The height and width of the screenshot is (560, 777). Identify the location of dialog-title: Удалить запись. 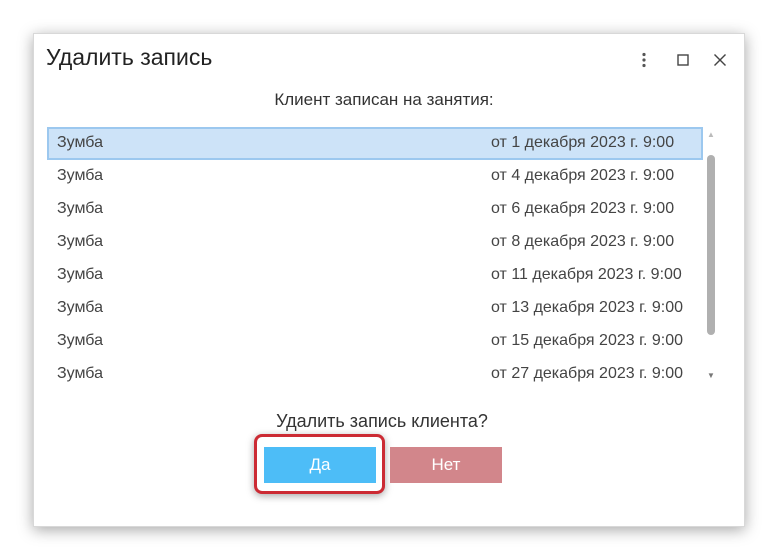
(129, 57).